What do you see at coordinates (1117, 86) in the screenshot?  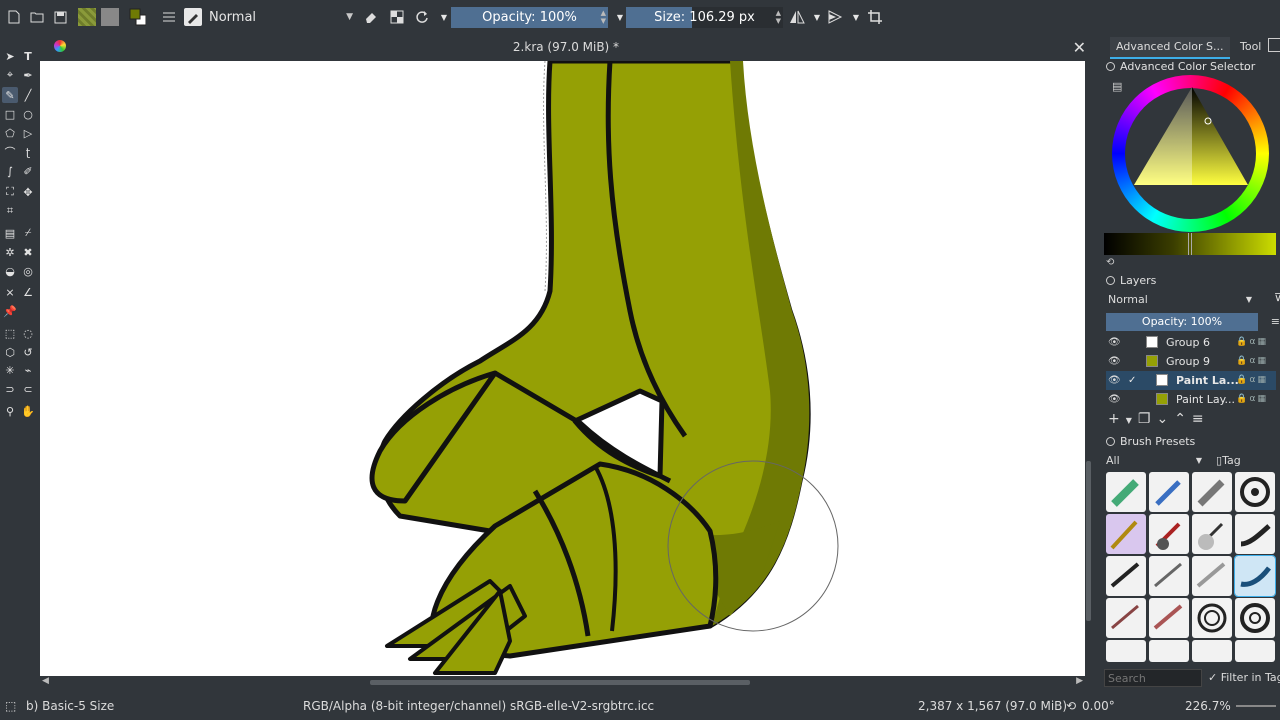 I see `color-selector-settings-icon: ▤` at bounding box center [1117, 86].